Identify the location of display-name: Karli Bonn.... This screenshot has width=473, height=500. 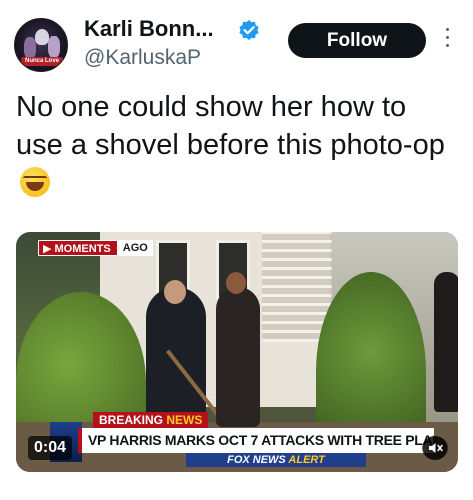
(149, 29).